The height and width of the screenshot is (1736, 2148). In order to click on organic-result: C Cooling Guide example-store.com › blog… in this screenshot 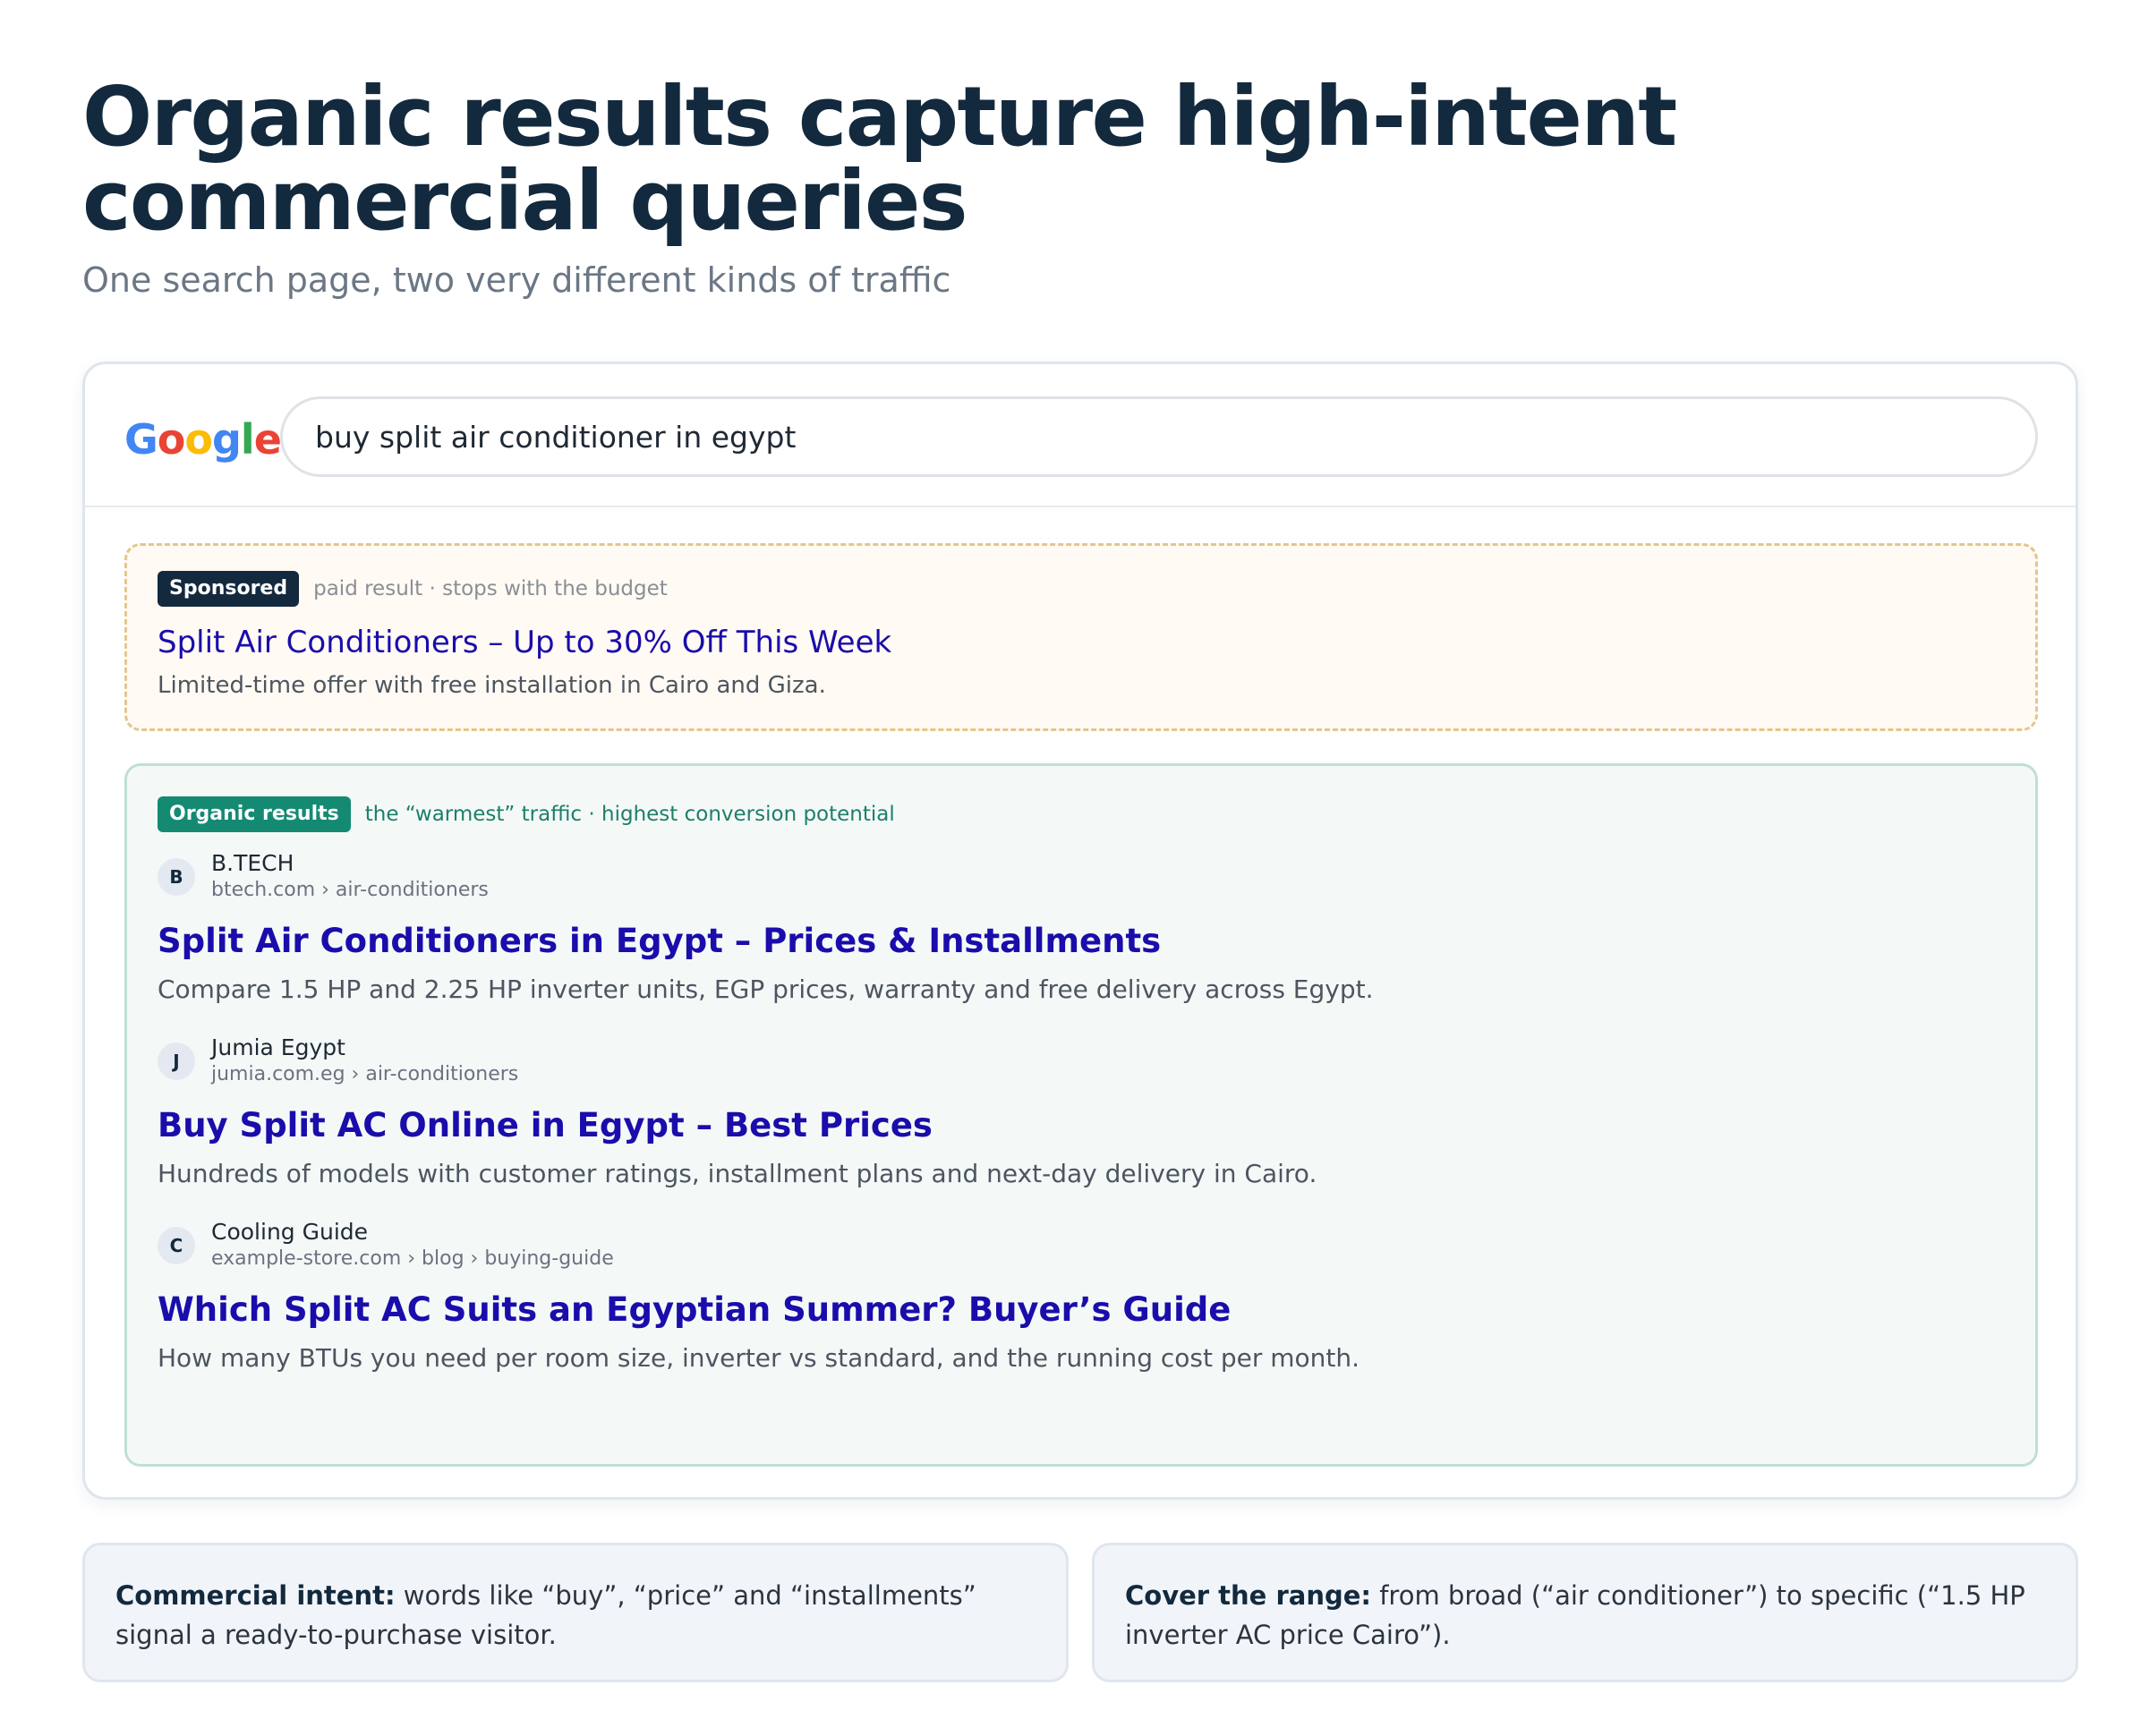, I will do `click(1081, 1297)`.